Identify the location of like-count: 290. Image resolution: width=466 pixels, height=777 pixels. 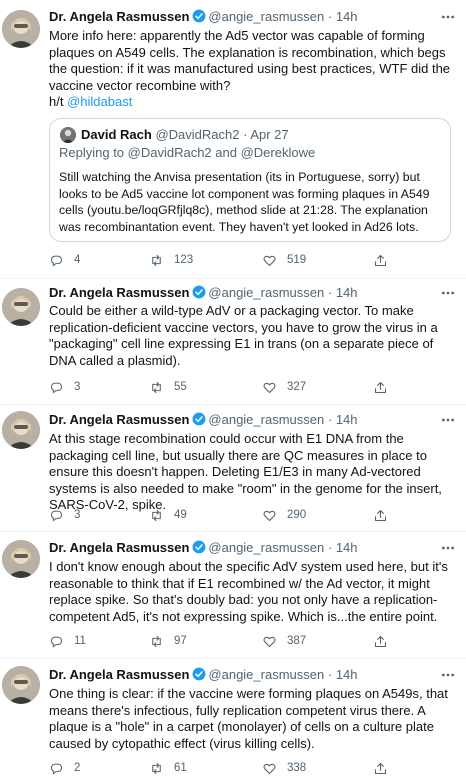
(297, 515).